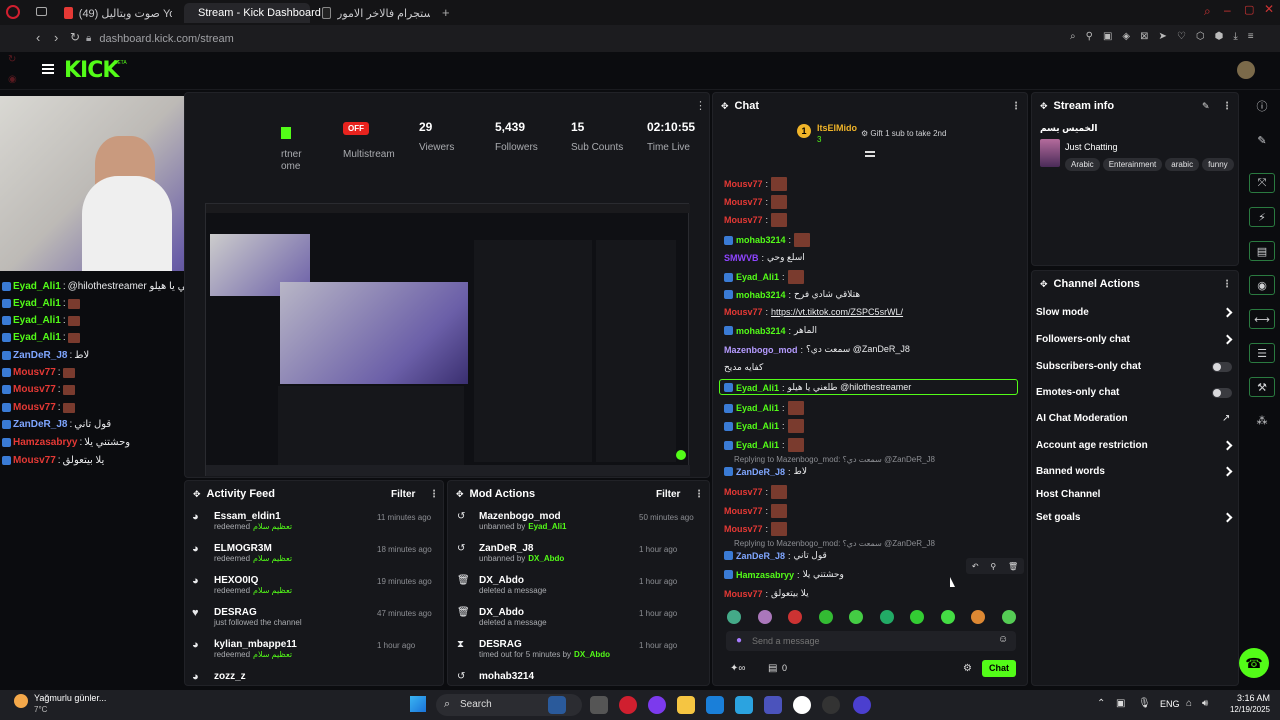 Image resolution: width=1280 pixels, height=720 pixels. What do you see at coordinates (817, 349) in the screenshot?
I see `chat-message: Mazenbogo_mod: سمعت دي؟ @ZanDeR_J8` at bounding box center [817, 349].